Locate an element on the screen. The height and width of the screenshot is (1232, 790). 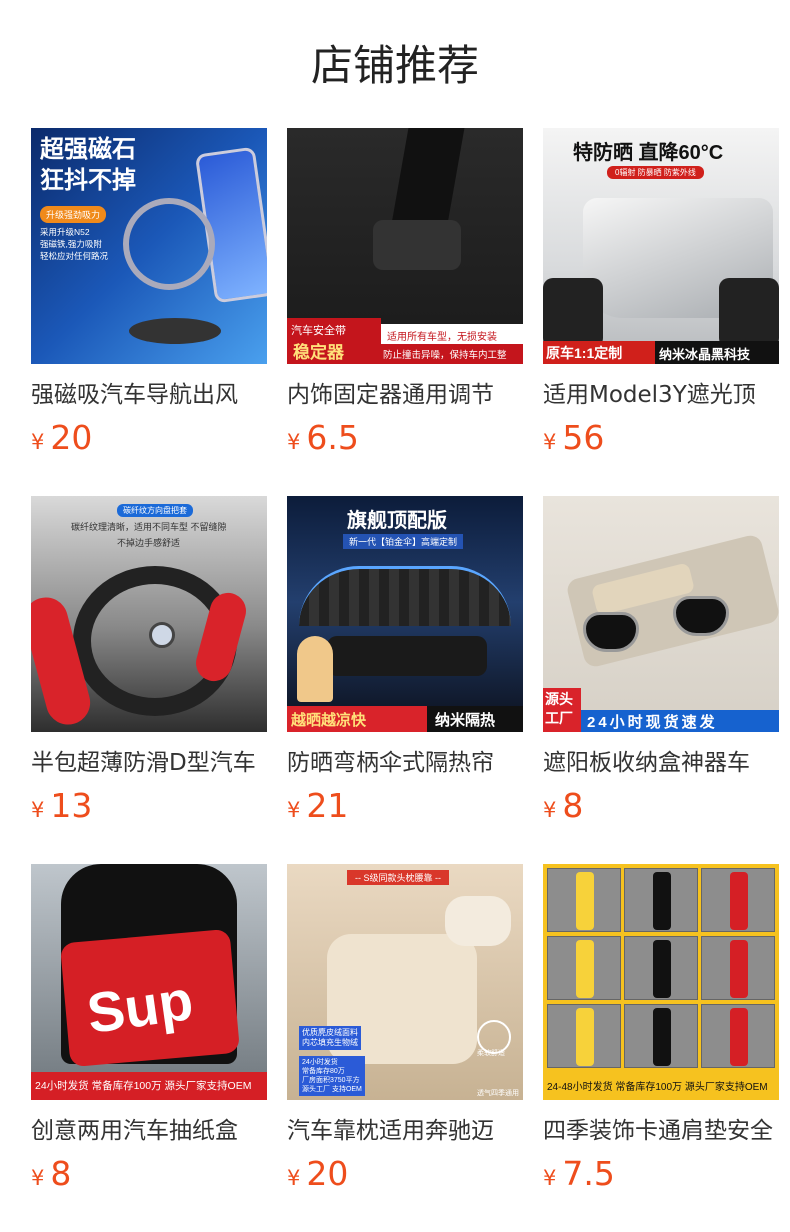
price-value: 6.5 is located at coordinates (332, 437).